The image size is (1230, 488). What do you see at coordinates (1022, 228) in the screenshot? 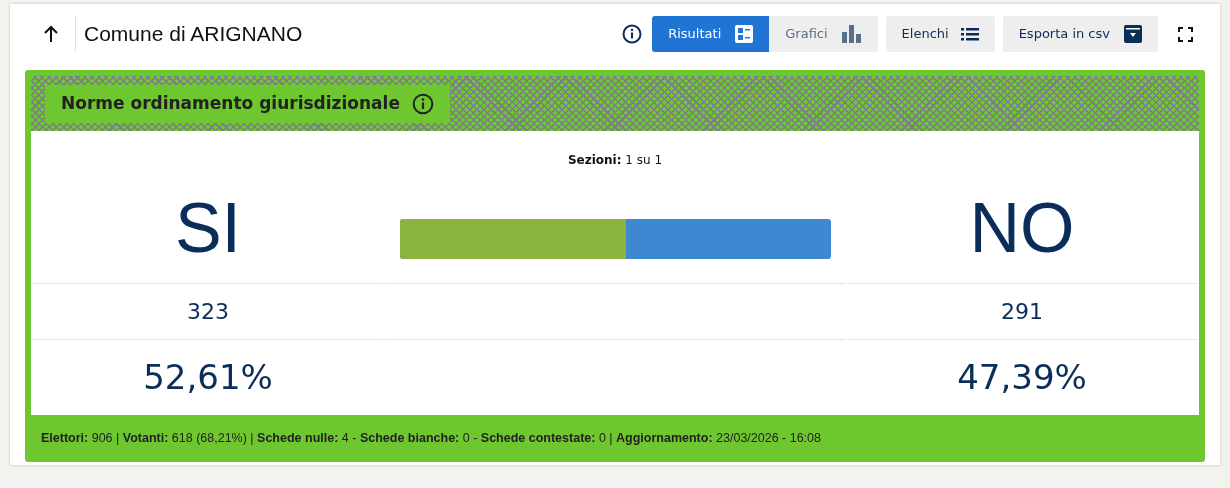
I see `option-label: NO` at bounding box center [1022, 228].